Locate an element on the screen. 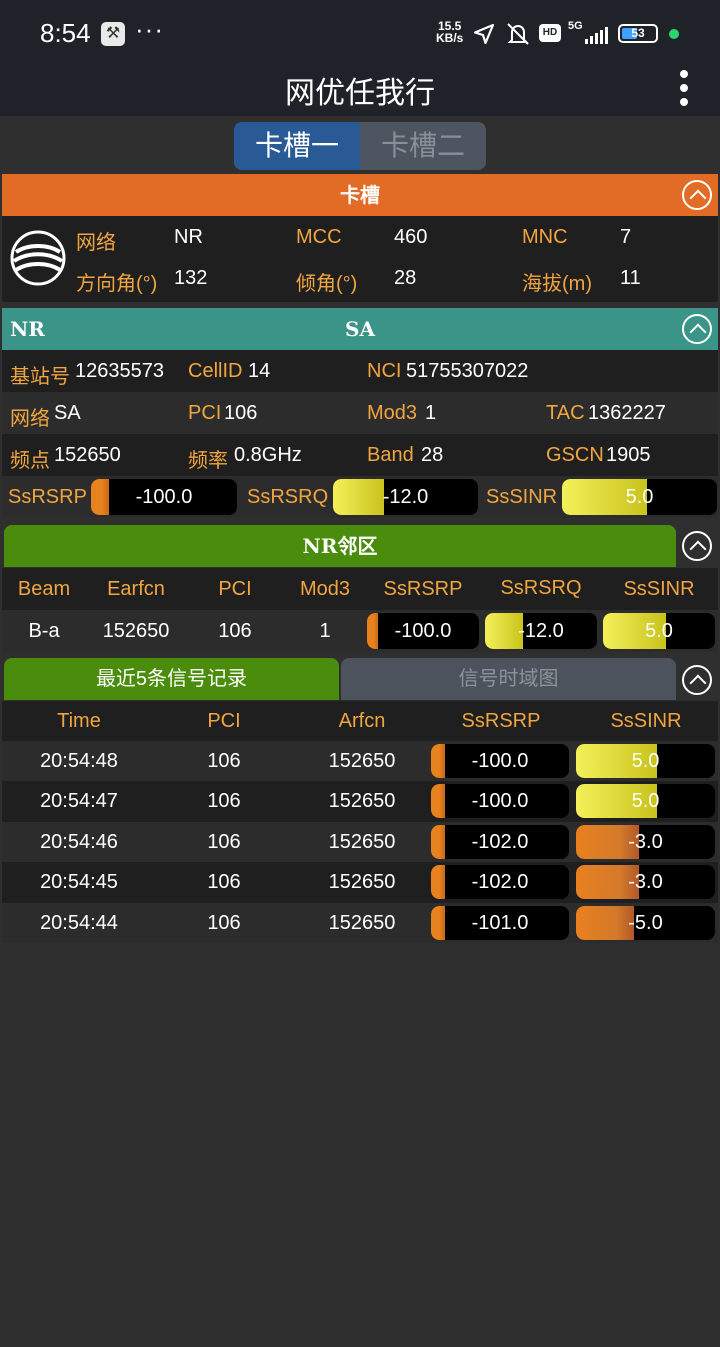  app-bar: 网优任我行 is located at coordinates (360, 90).